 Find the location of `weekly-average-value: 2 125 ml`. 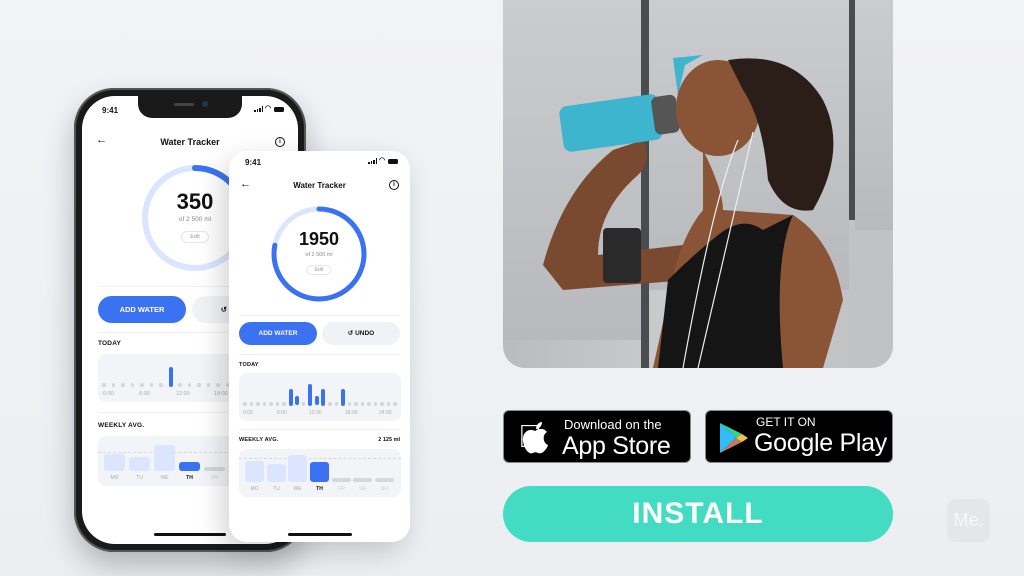

weekly-average-value: 2 125 ml is located at coordinates (389, 440).